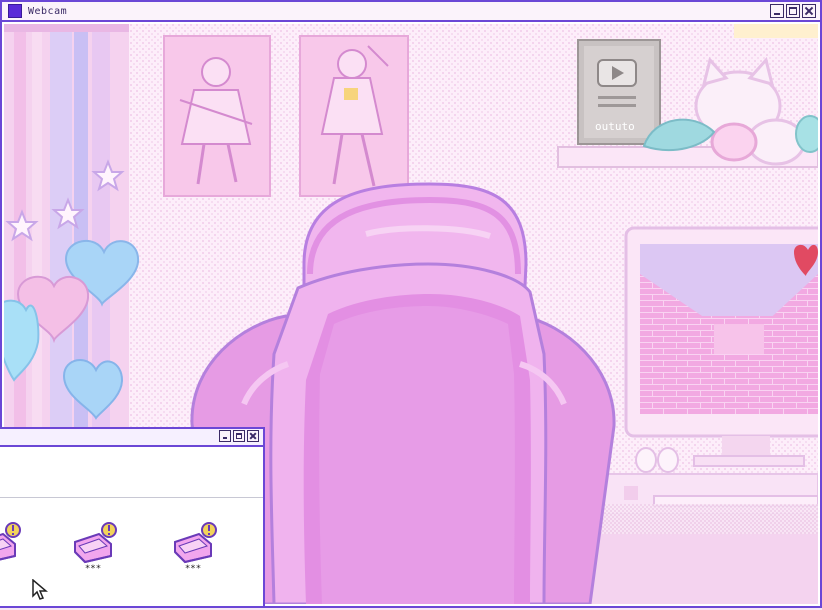  I want to click on plaque-text: oututo, so click(615, 126).